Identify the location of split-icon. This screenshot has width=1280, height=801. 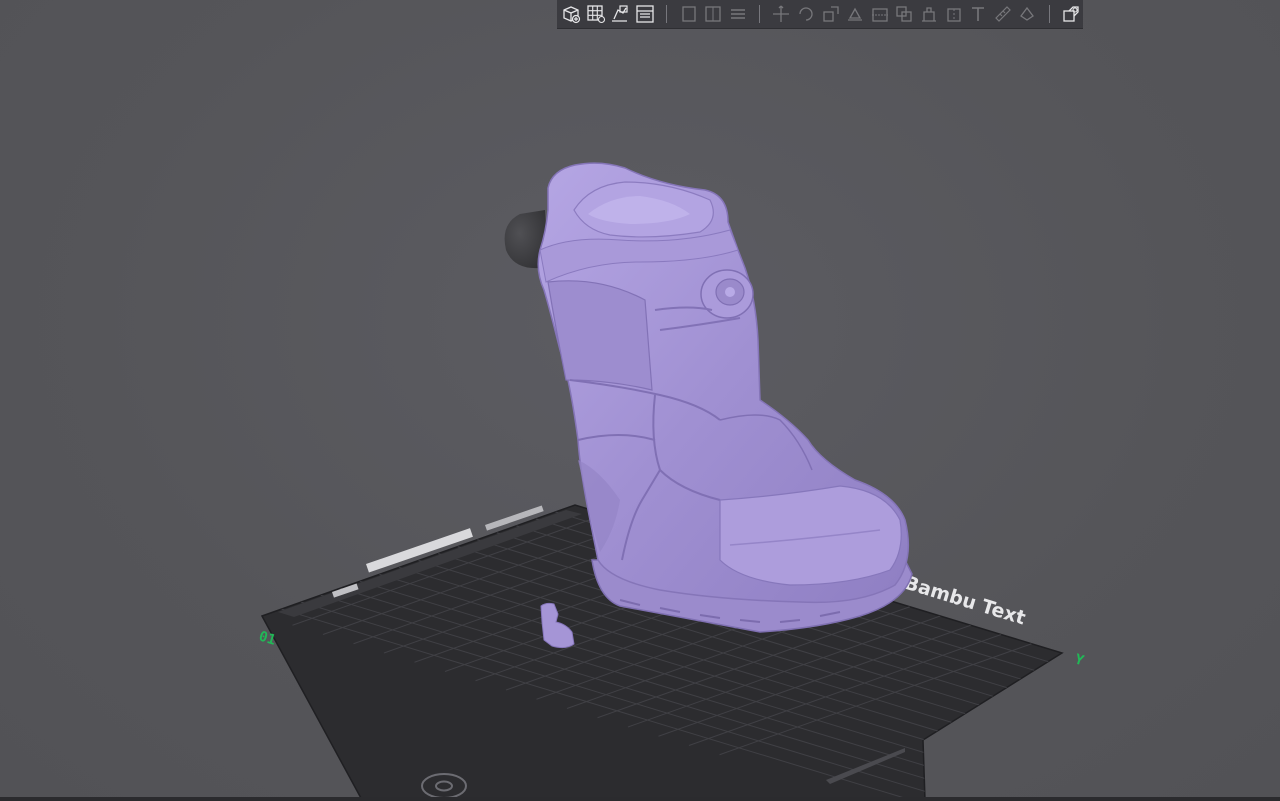
(688, 14).